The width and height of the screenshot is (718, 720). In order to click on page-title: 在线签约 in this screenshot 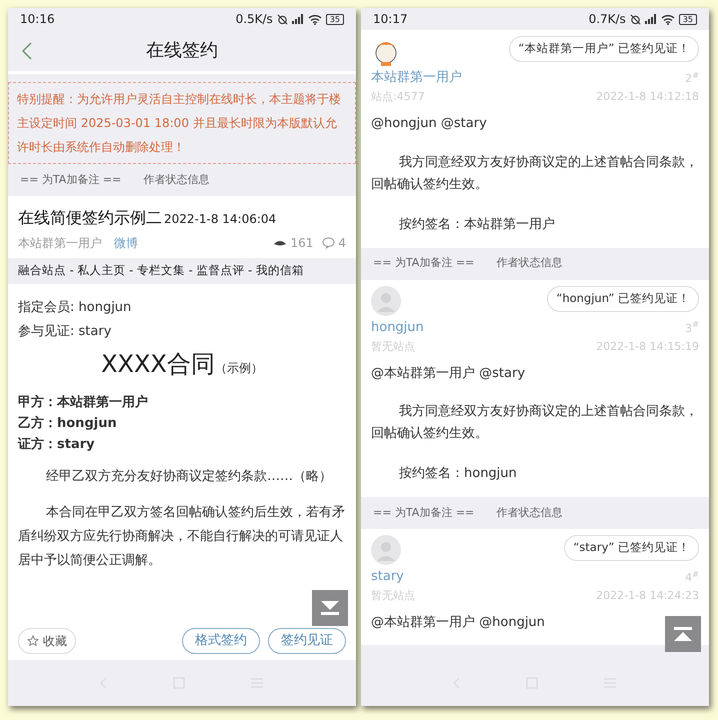, I will do `click(182, 51)`.